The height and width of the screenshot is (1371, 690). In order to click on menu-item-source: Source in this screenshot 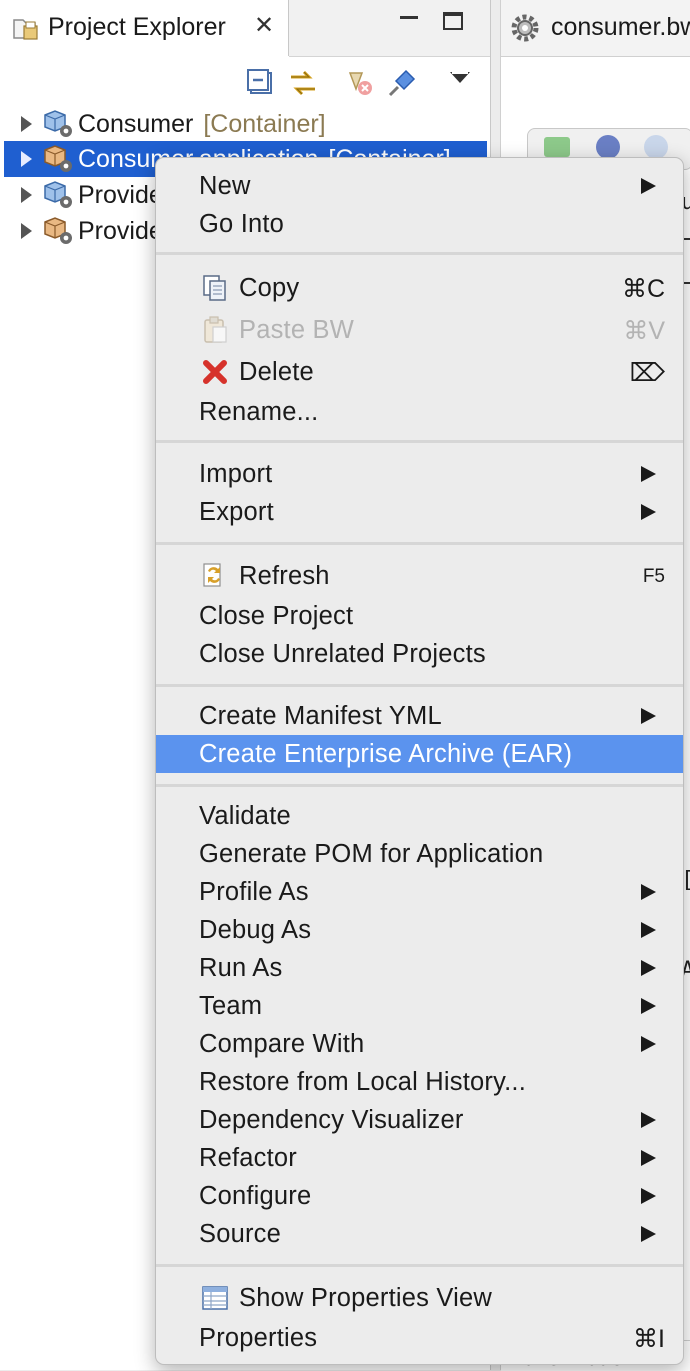, I will do `click(419, 1234)`.